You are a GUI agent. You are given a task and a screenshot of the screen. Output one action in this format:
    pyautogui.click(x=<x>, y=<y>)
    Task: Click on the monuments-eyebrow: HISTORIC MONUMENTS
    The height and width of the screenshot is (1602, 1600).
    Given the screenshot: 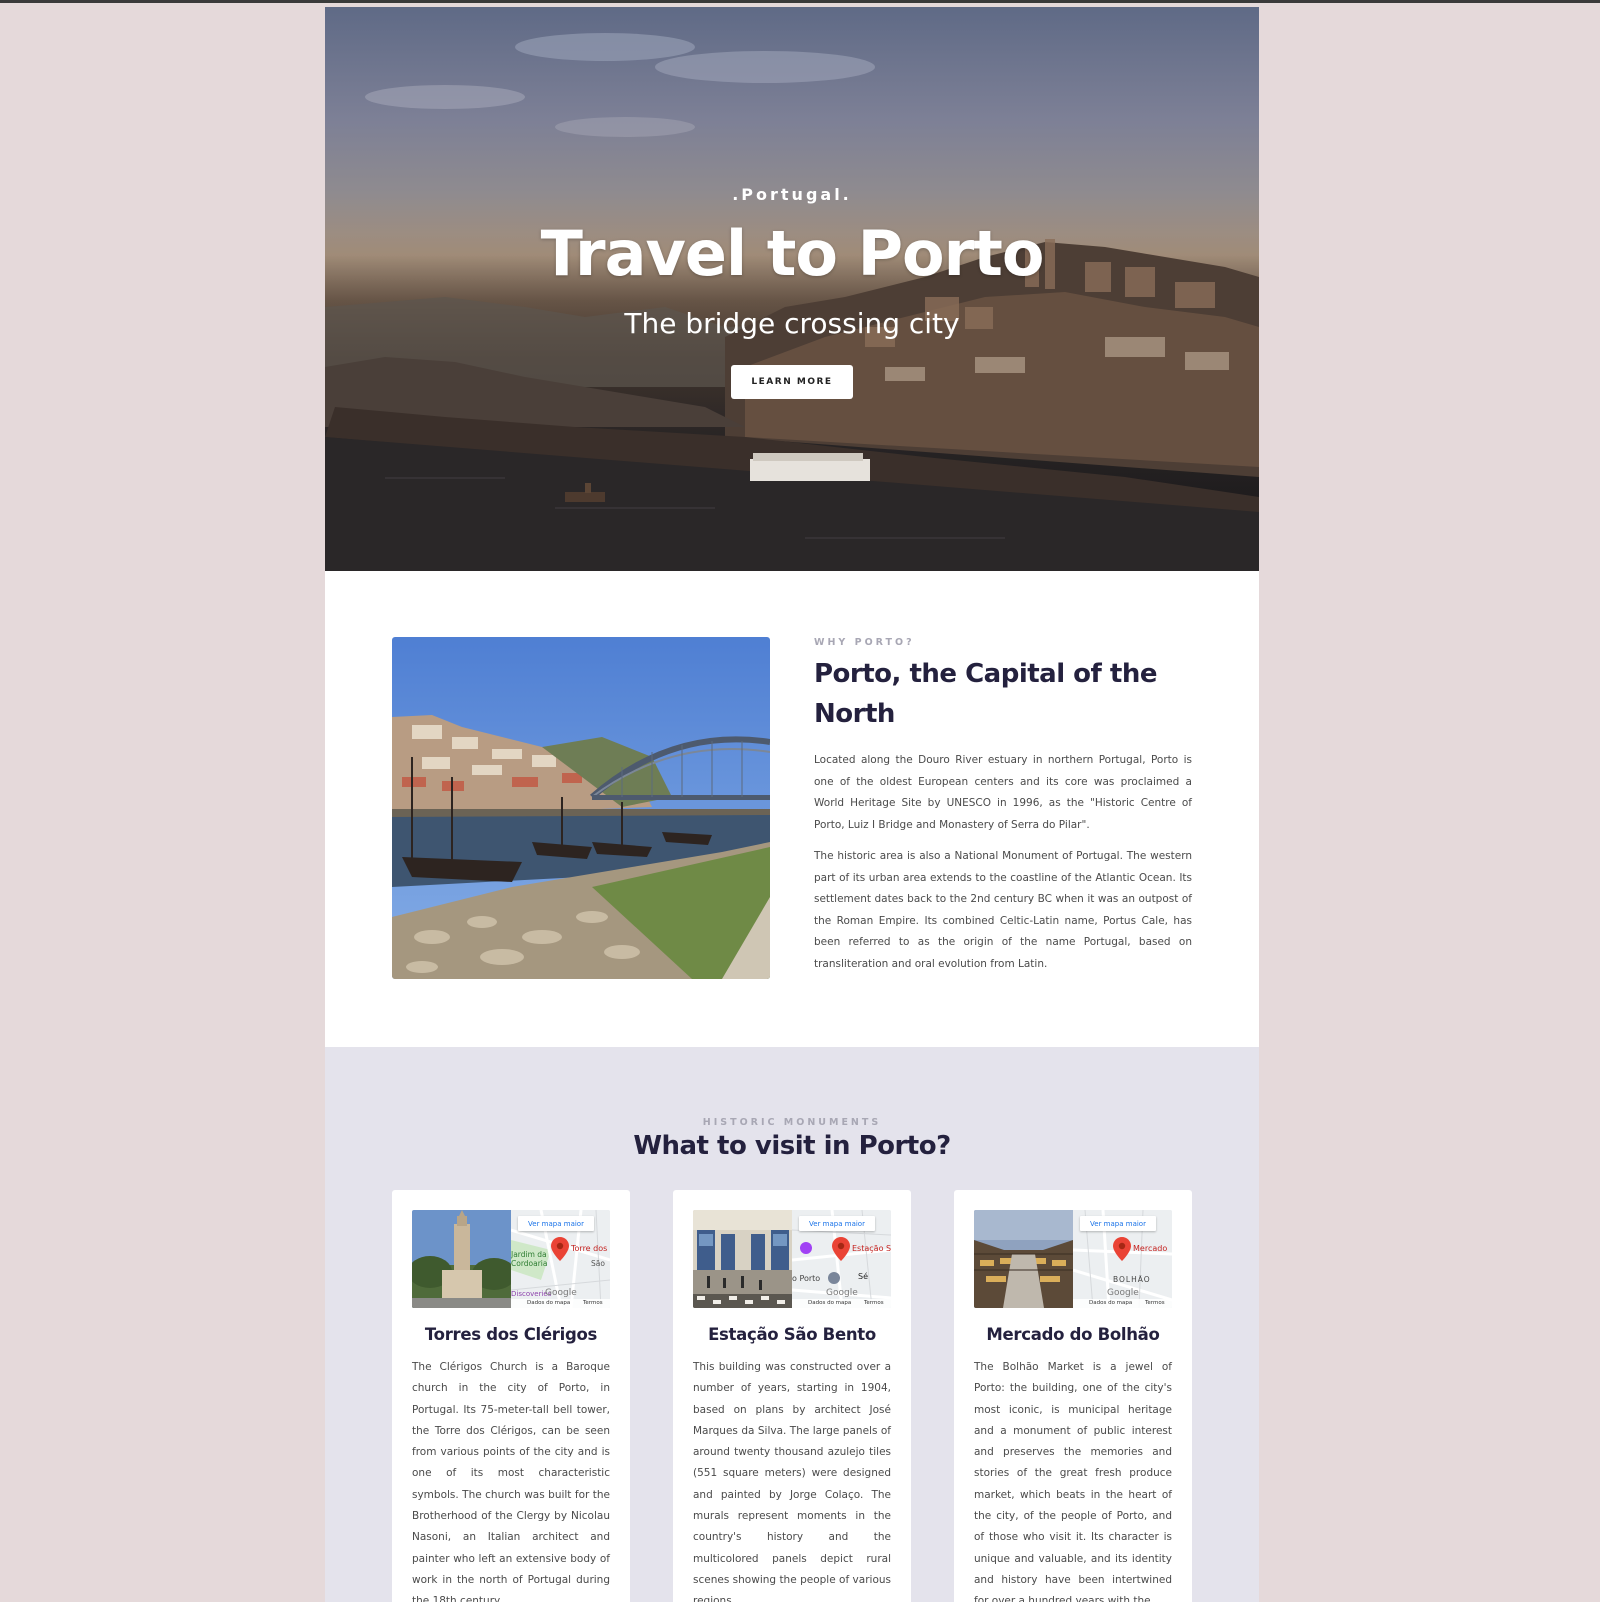 What is the action you would take?
    pyautogui.click(x=792, y=1122)
    